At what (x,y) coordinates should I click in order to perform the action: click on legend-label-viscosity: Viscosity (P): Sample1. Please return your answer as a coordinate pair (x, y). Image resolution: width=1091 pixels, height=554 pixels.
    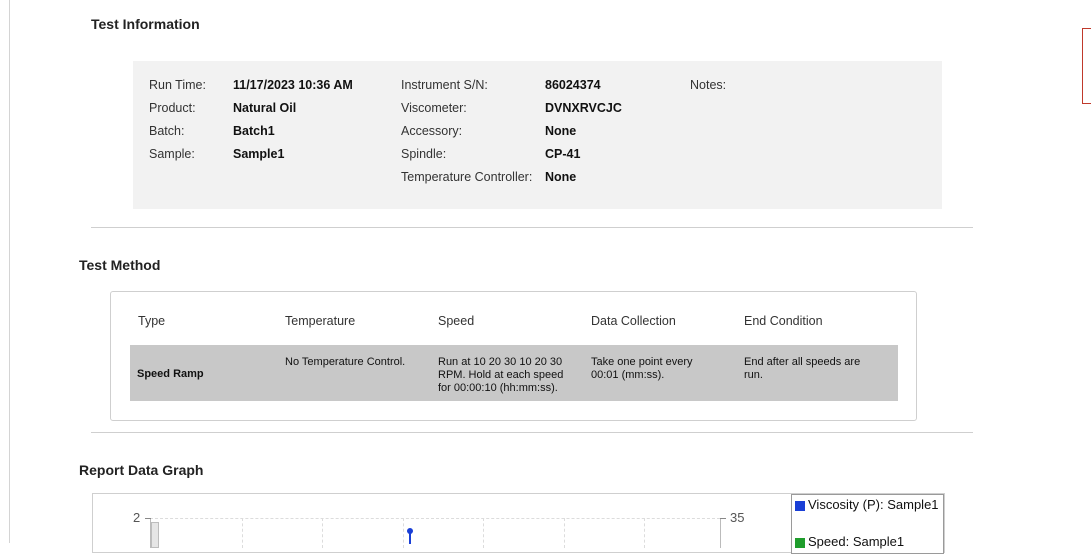
    Looking at the image, I should click on (873, 504).